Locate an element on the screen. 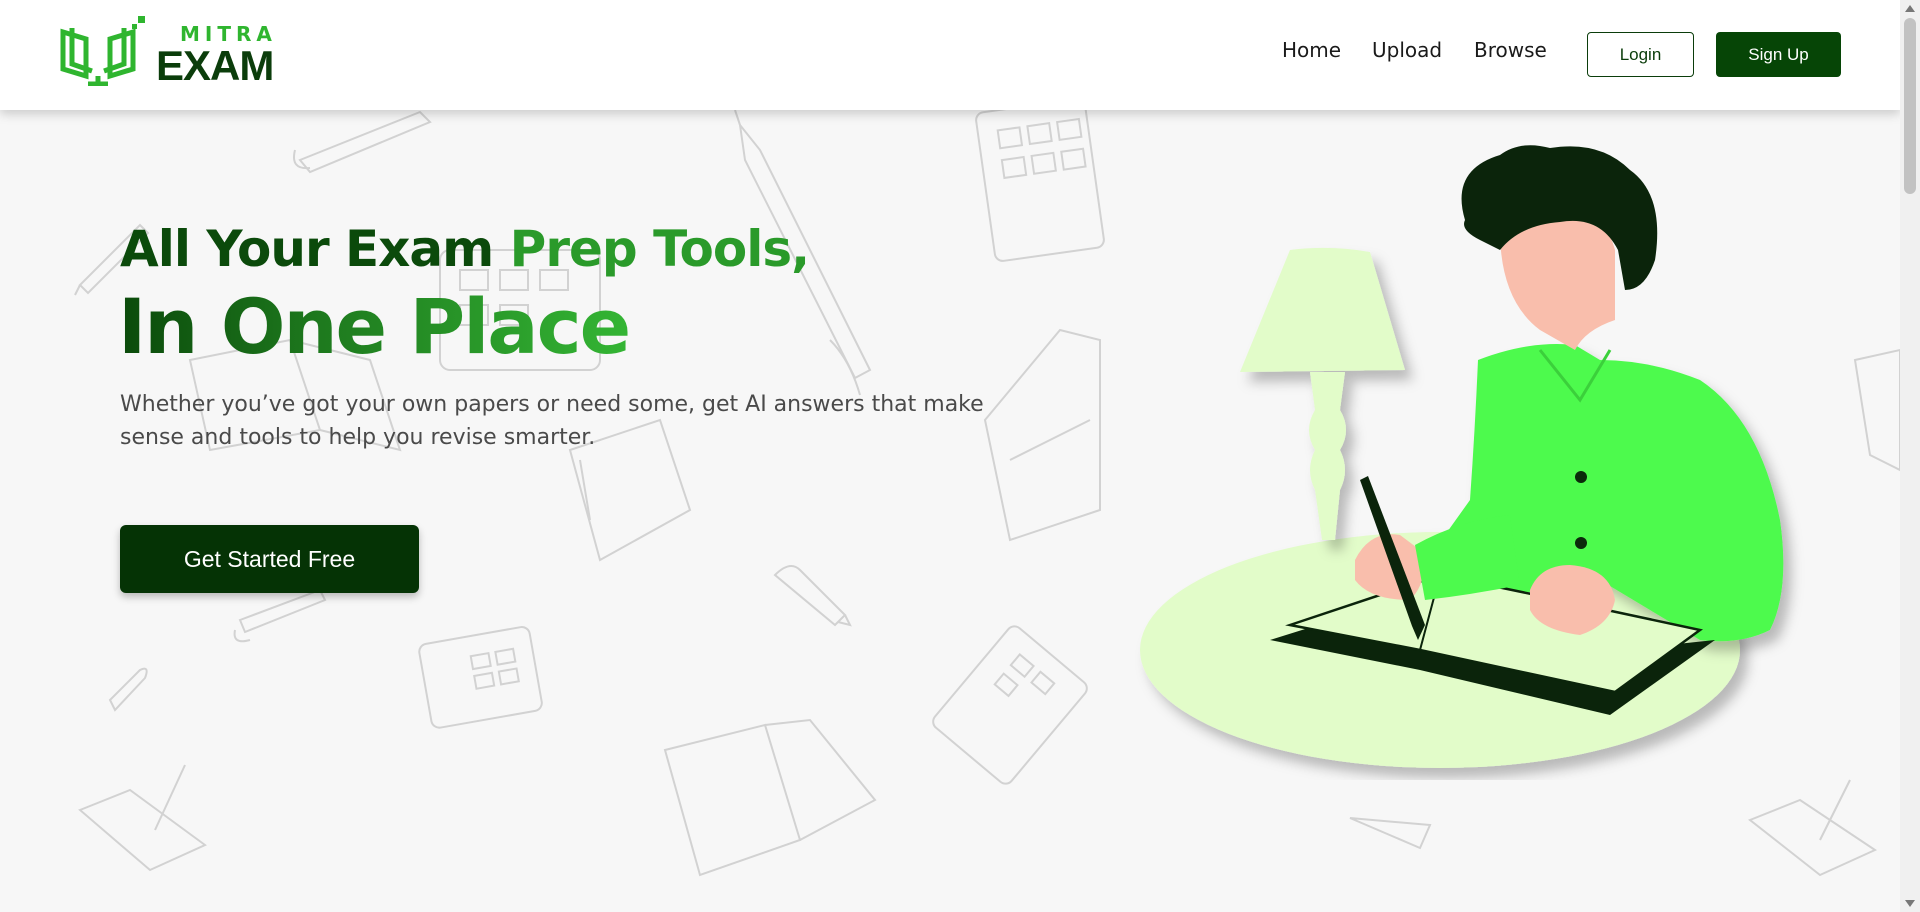  logo: MITRA EXAM is located at coordinates (168, 51).